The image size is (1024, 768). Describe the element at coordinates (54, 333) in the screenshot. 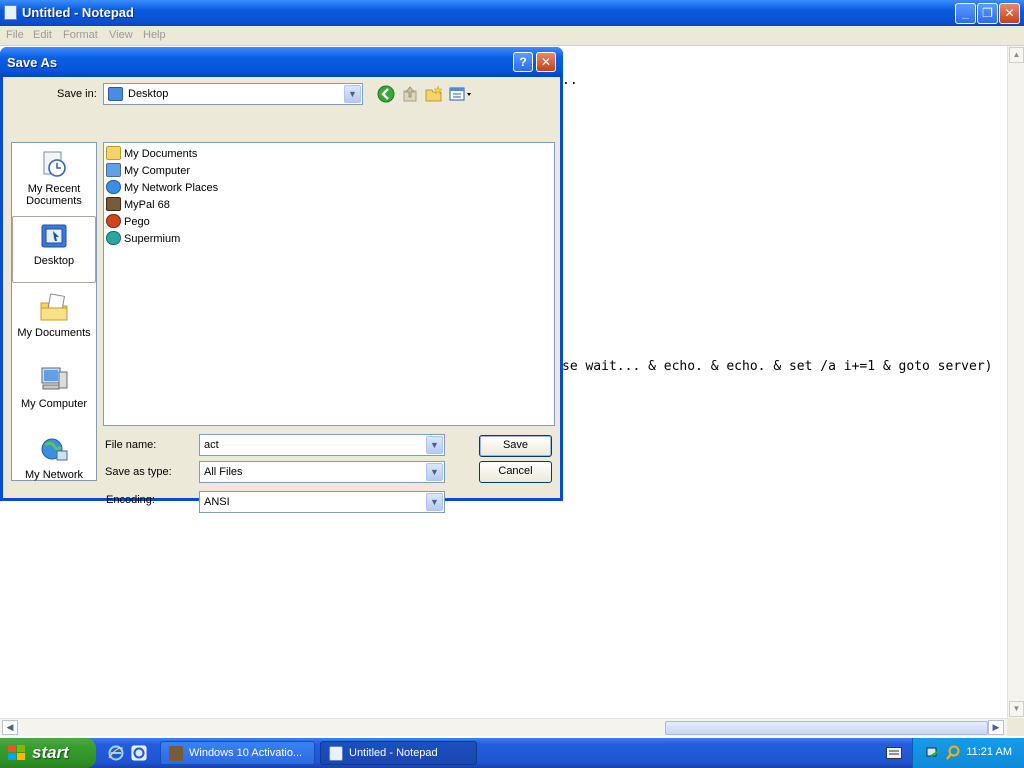

I see `place-label: My Documents` at that location.